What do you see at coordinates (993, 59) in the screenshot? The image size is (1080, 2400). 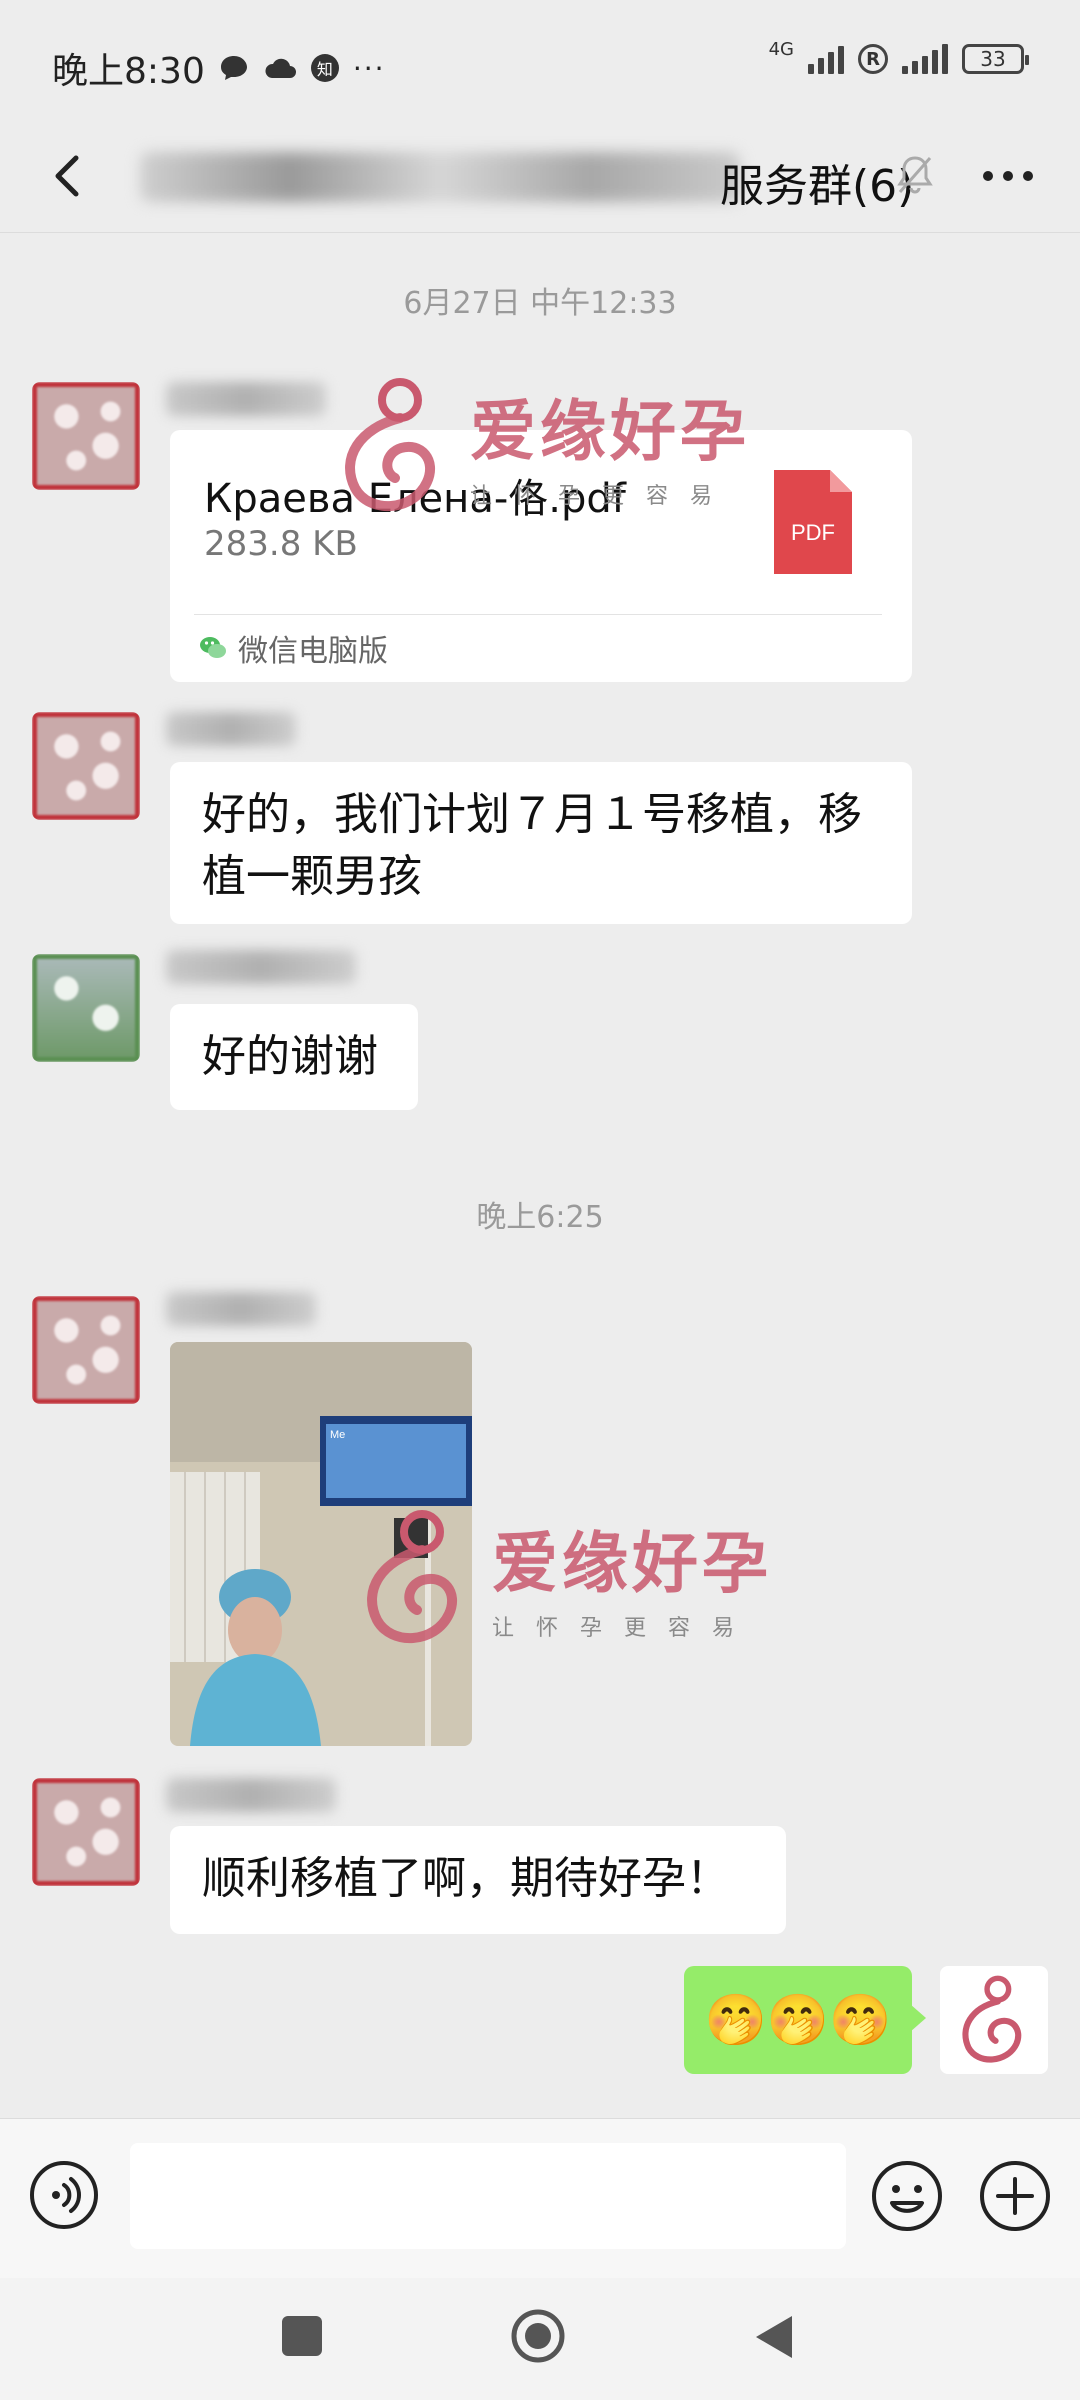 I see `battery-level: 33` at bounding box center [993, 59].